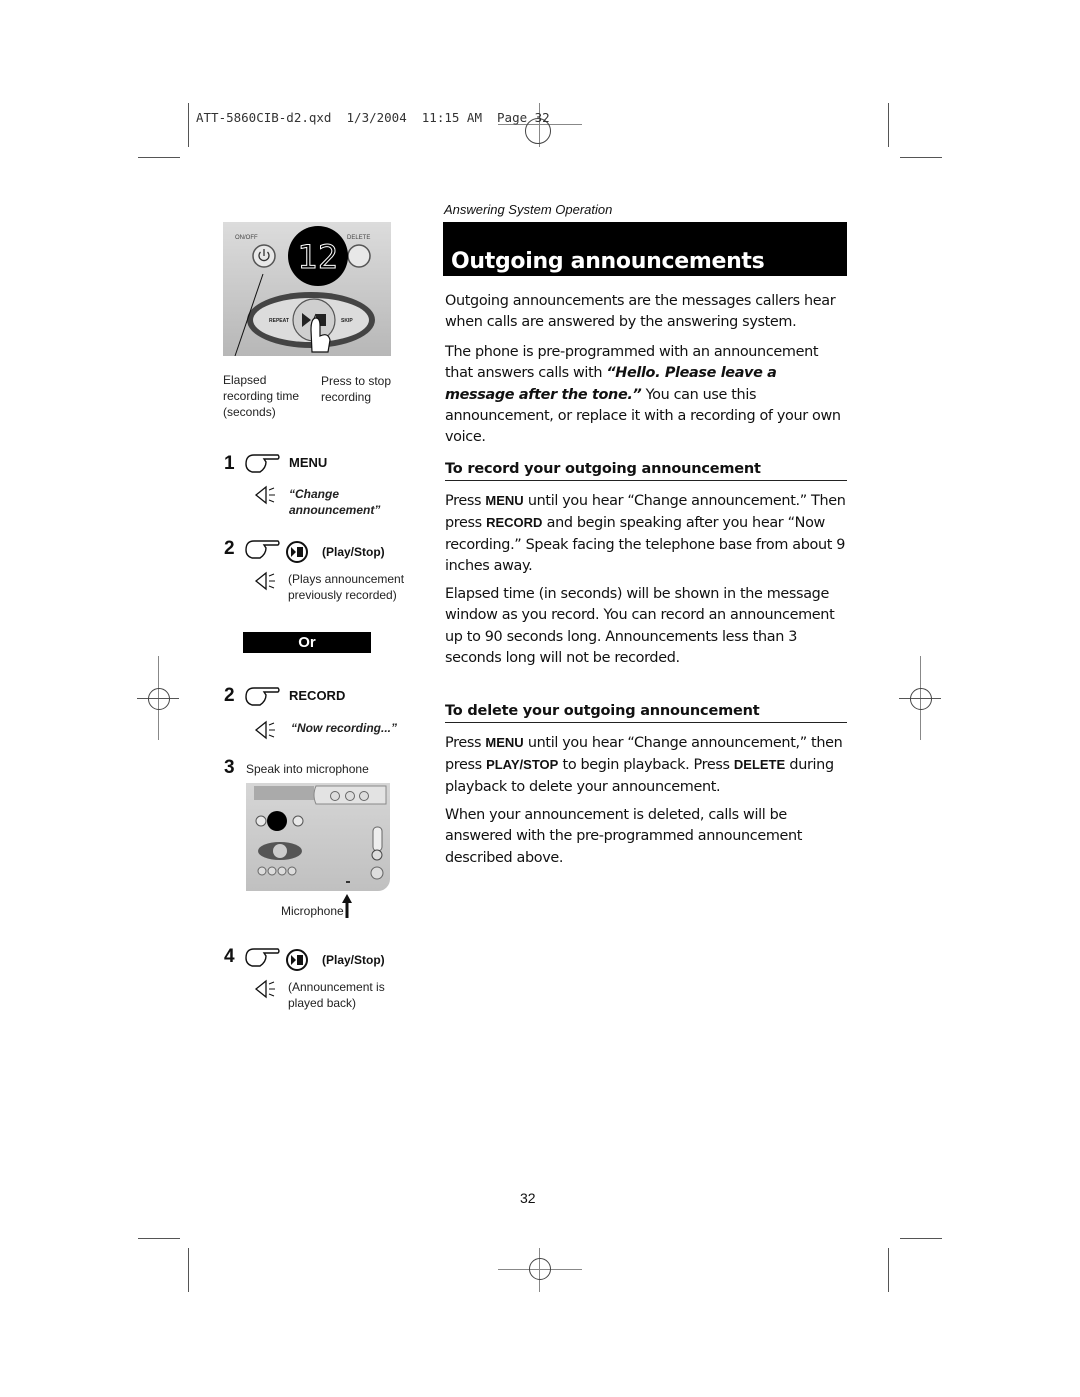 The image size is (1080, 1397). Describe the element at coordinates (318, 837) in the screenshot. I see `telephone-base-illustration` at that location.